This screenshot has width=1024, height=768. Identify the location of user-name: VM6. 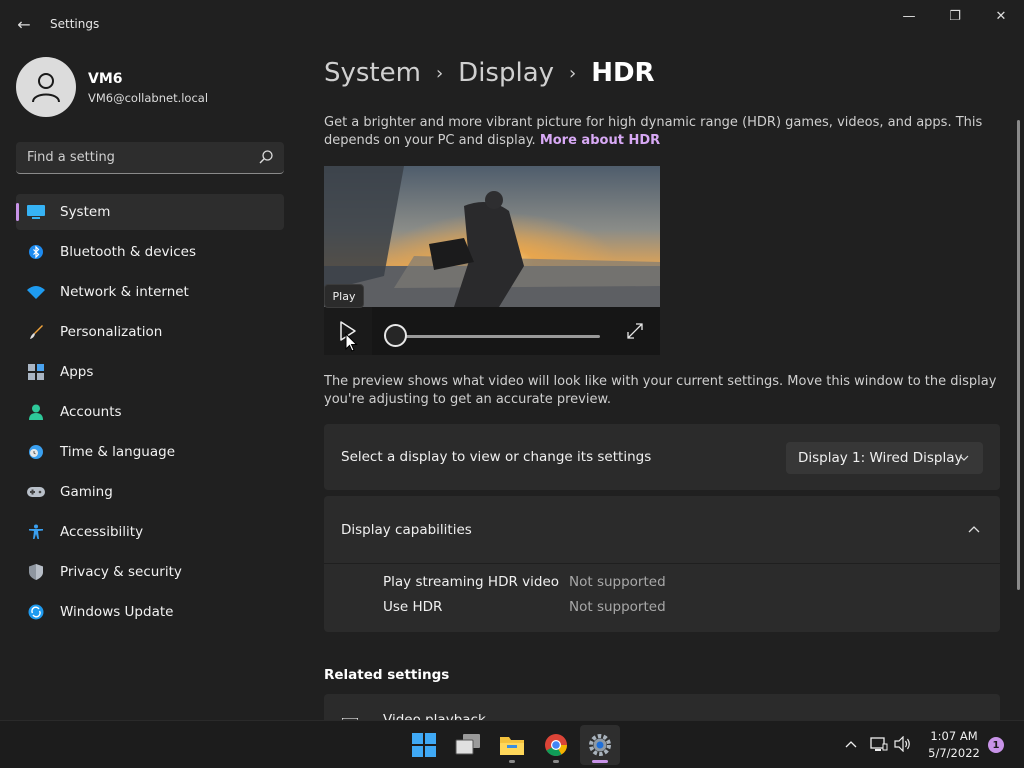
(105, 79).